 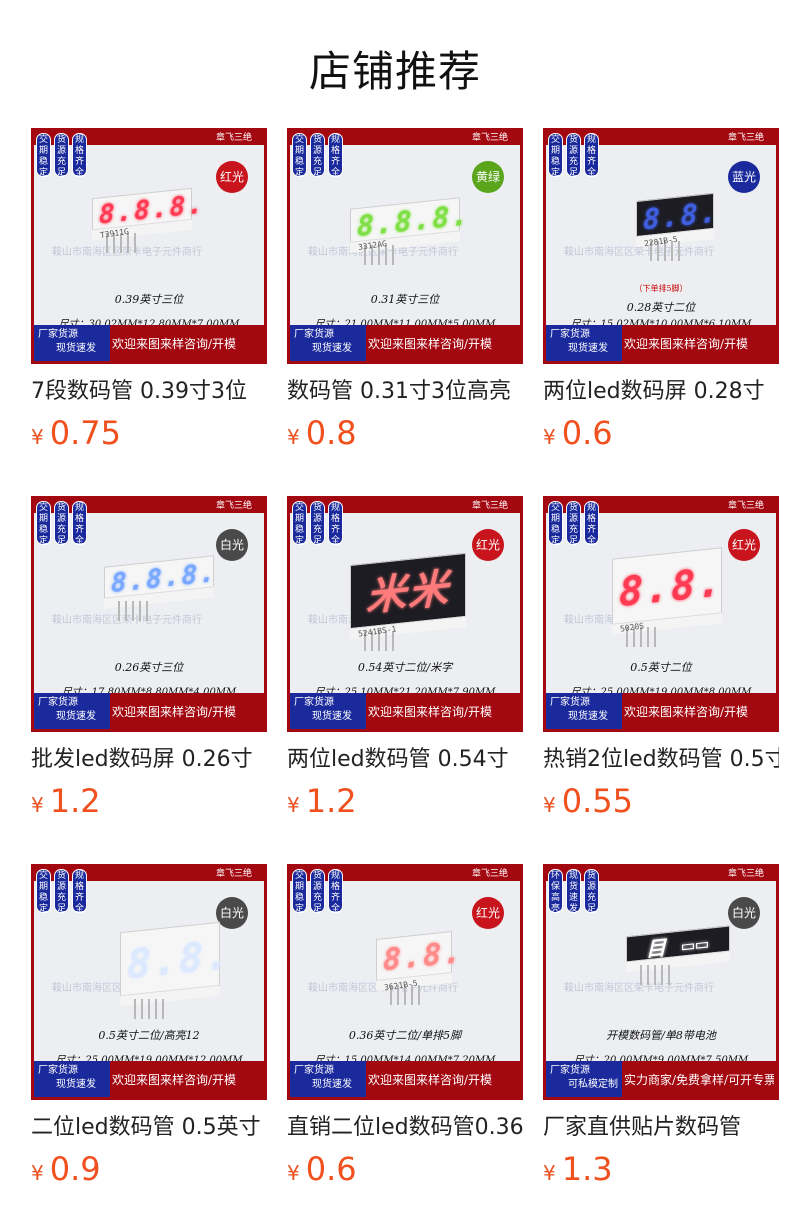 I want to click on spec-title: 0.31英寸三位, so click(x=405, y=299).